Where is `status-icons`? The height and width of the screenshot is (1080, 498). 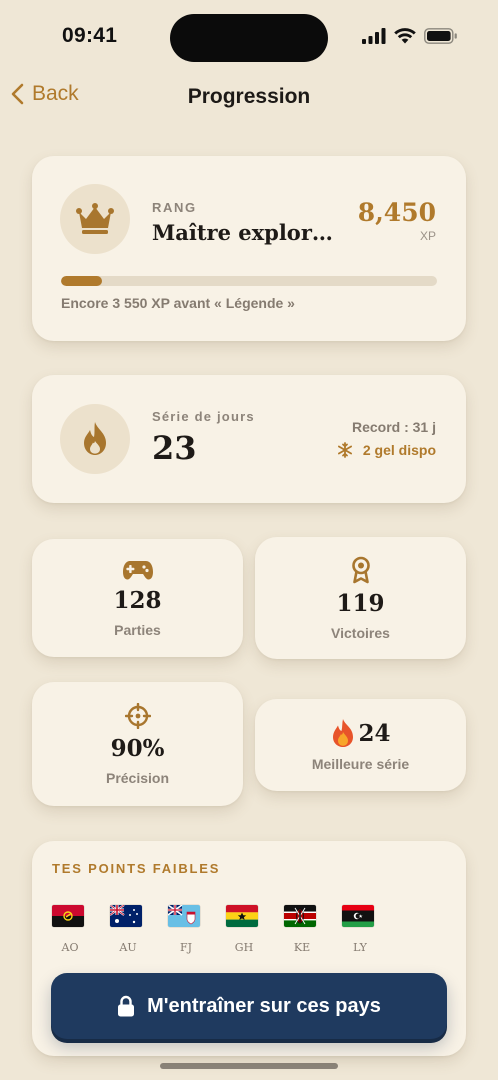
status-icons is located at coordinates (410, 36).